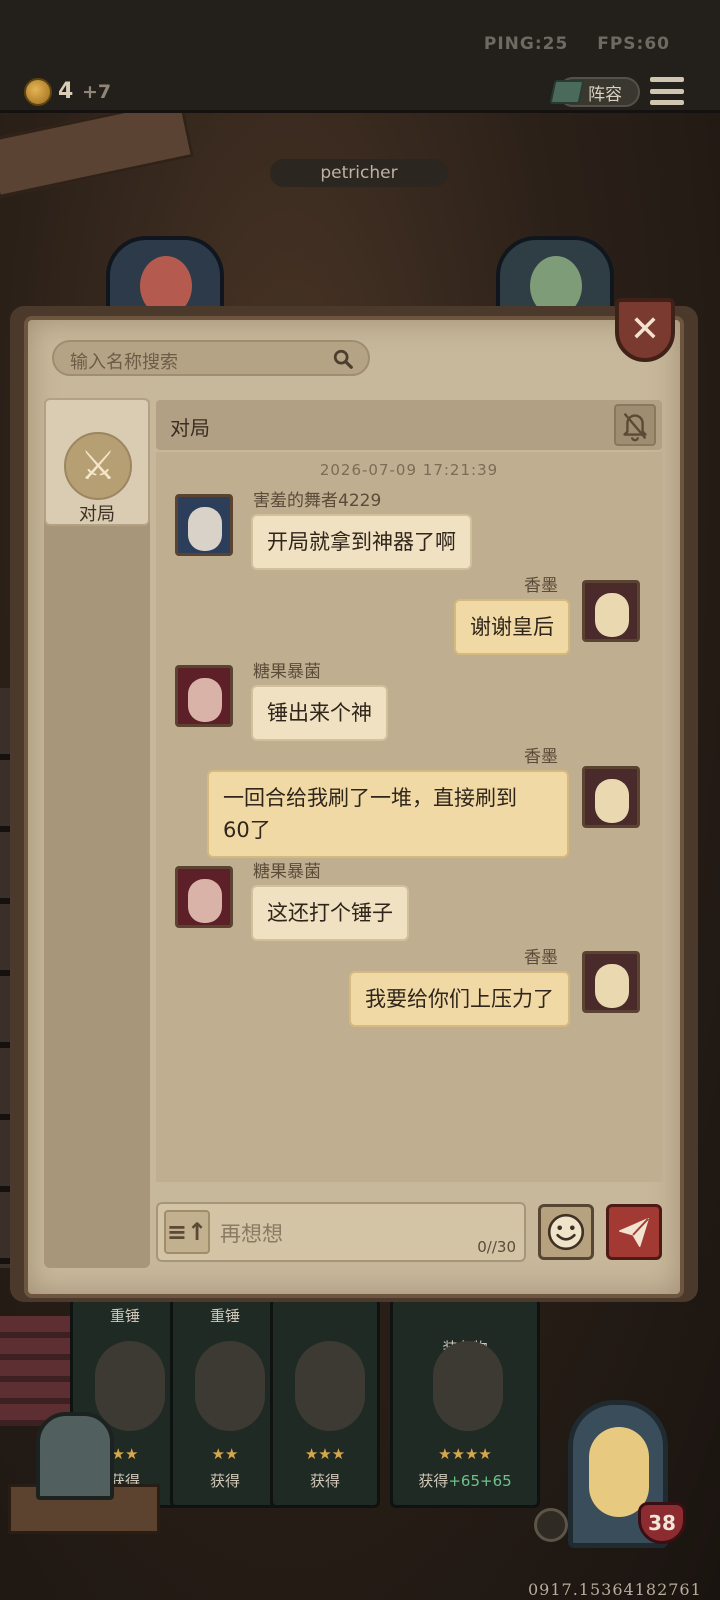  What do you see at coordinates (97, 833) in the screenshot?
I see `chat-channel-sidebar` at bounding box center [97, 833].